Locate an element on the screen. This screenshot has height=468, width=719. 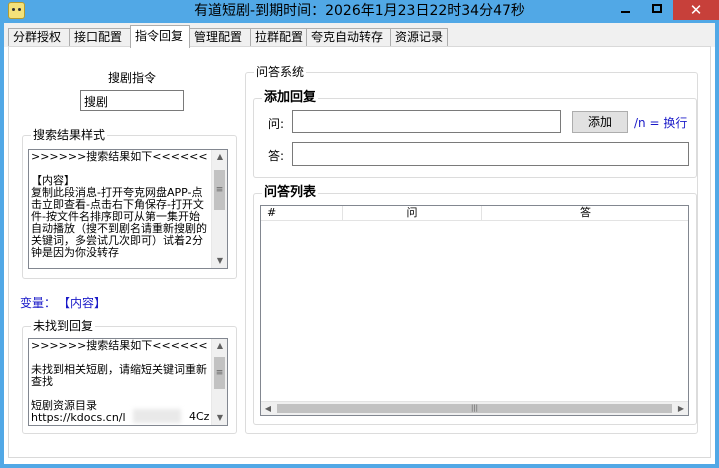
scroll-left-arrow-icon: ◀ is located at coordinates (268, 408).